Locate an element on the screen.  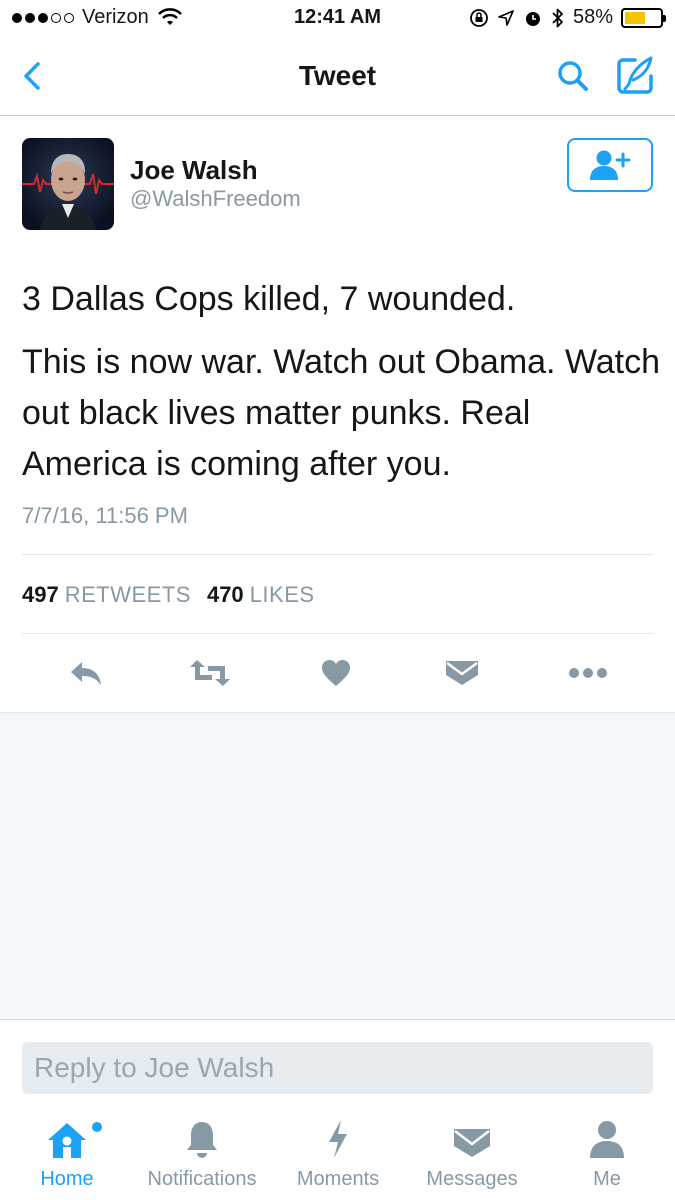
navigation-bar: Tweet is located at coordinates (337, 77).